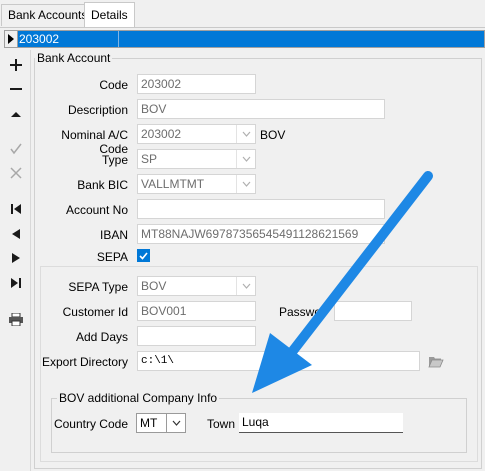 This screenshot has width=485, height=471. Describe the element at coordinates (16, 319) in the screenshot. I see `print-icon` at that location.